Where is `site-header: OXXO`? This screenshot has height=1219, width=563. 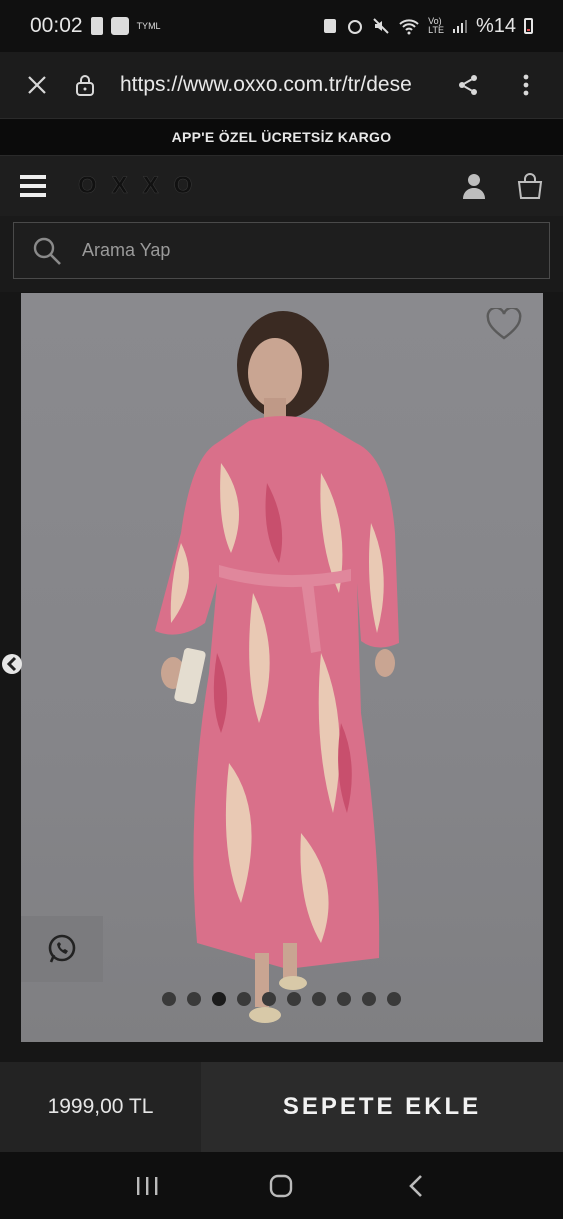 site-header: OXXO is located at coordinates (281, 186).